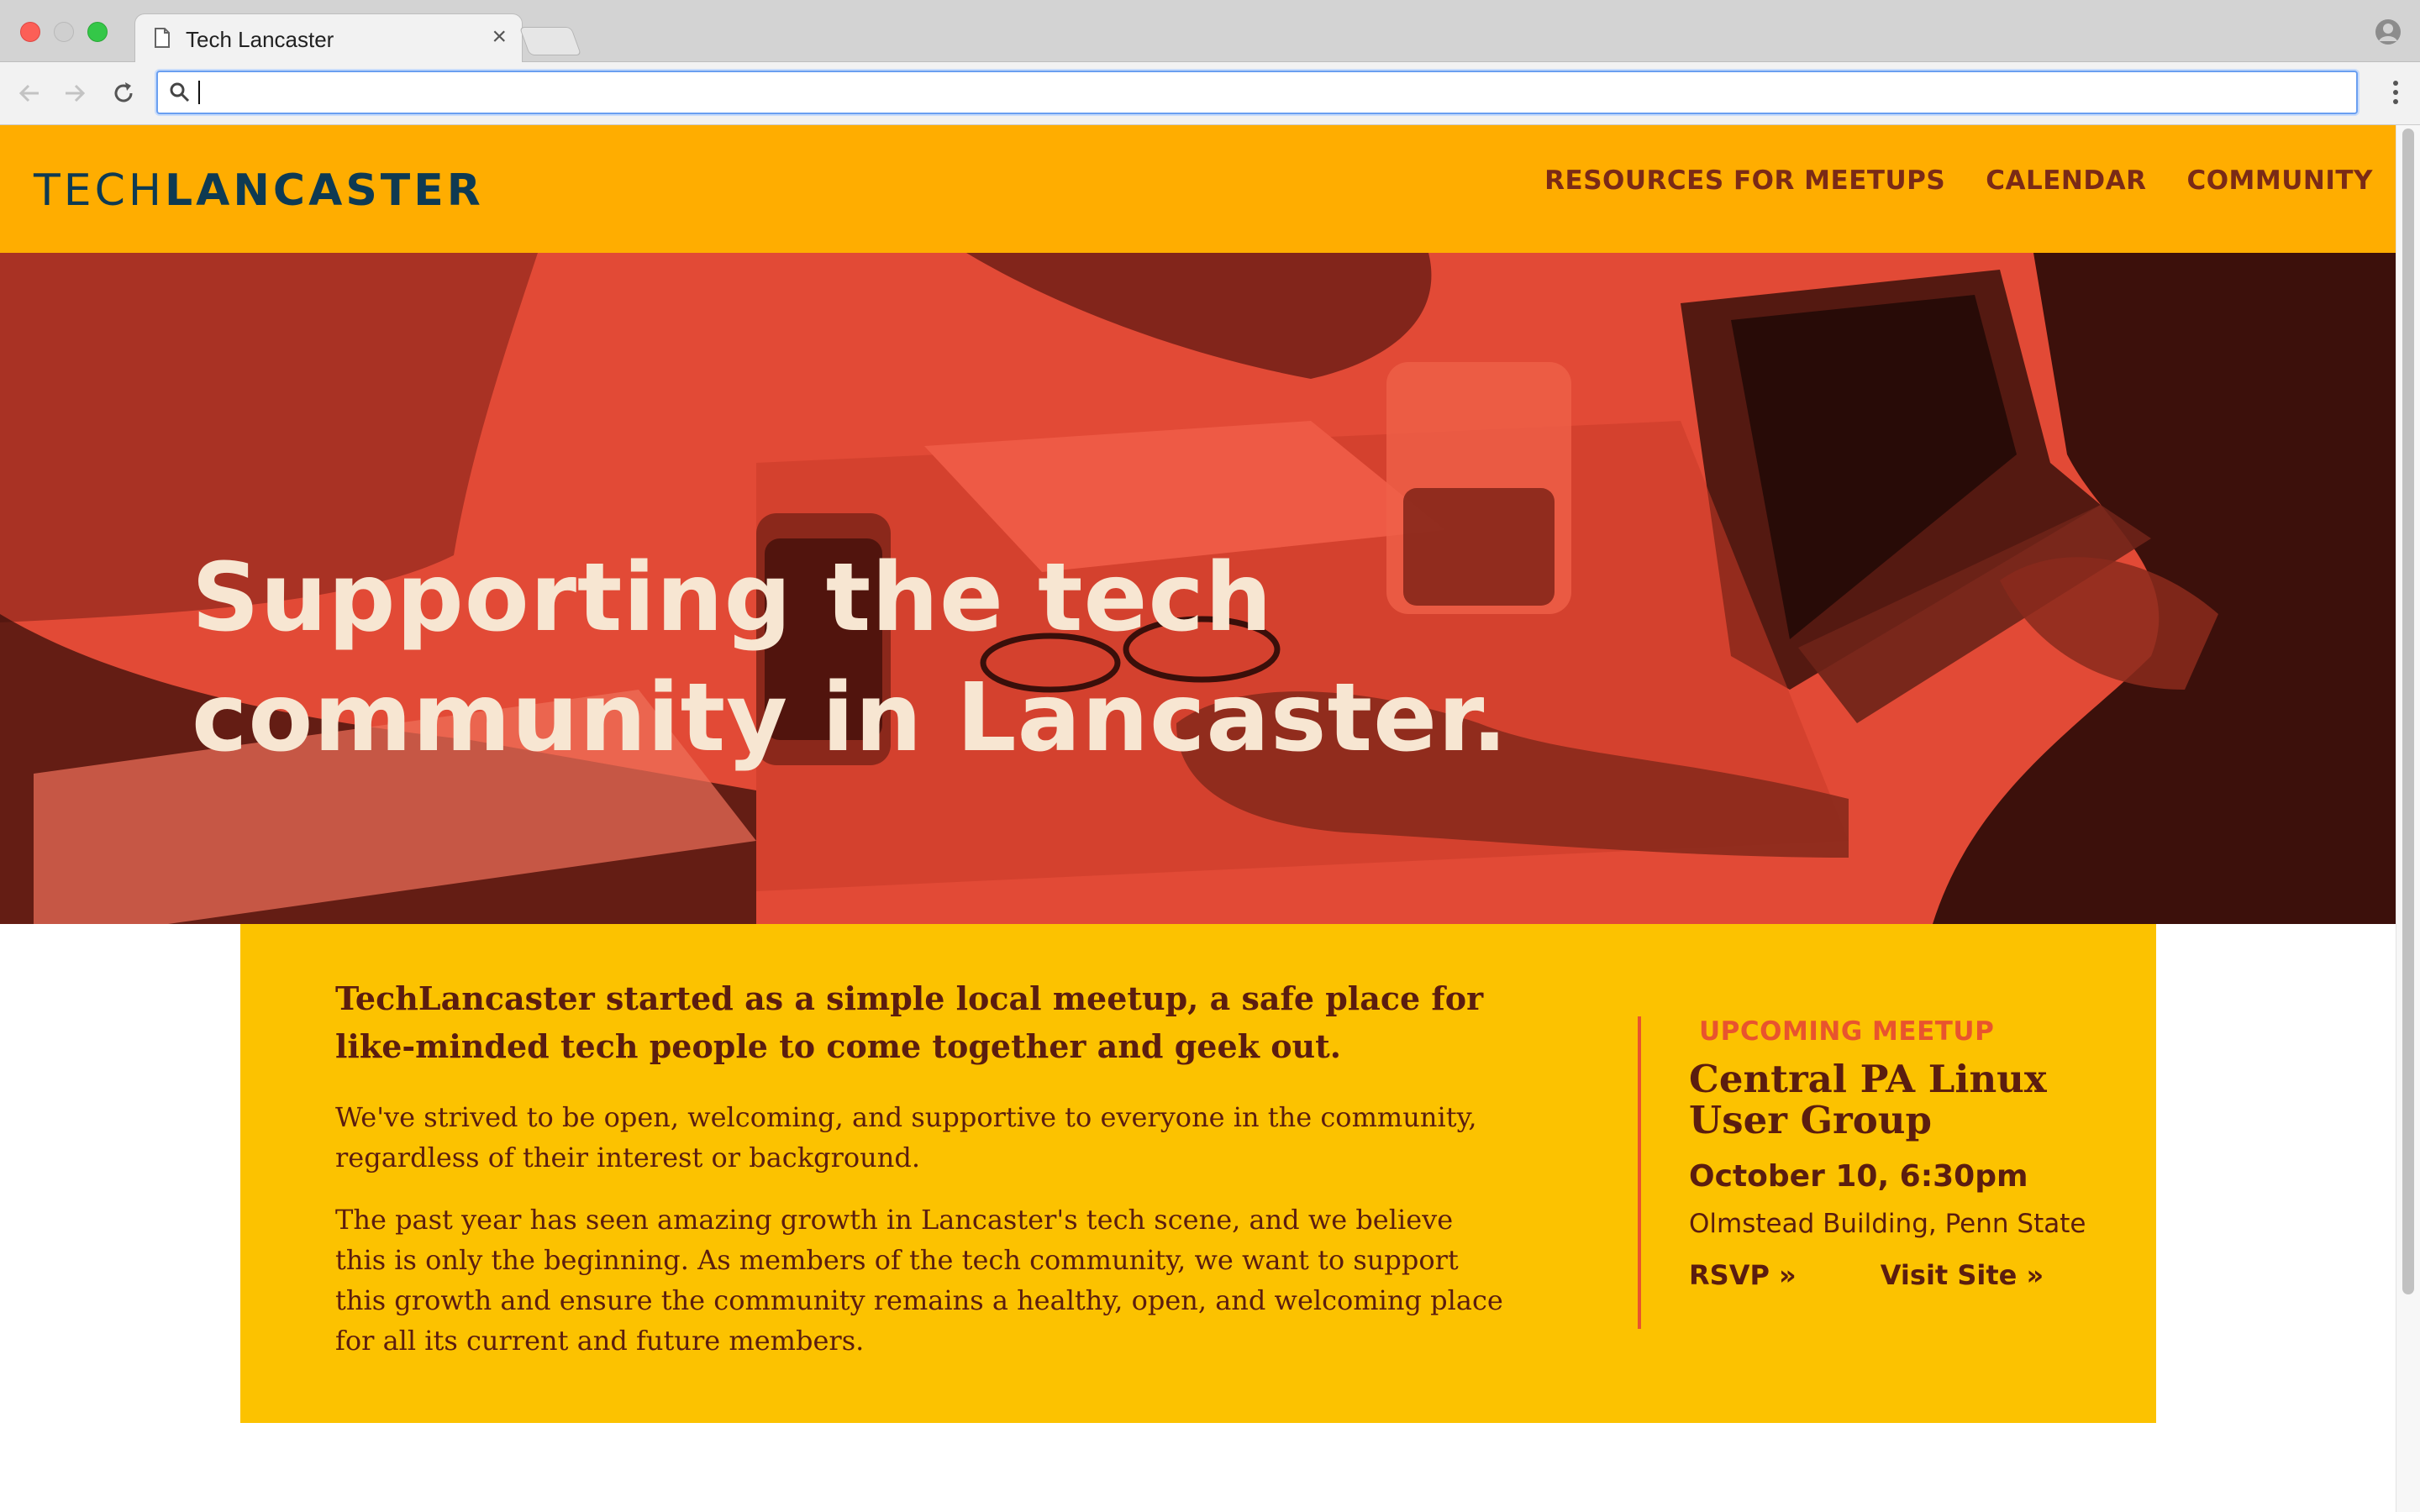 The height and width of the screenshot is (1512, 2420). I want to click on nav-community: COMMUNITY, so click(2279, 180).